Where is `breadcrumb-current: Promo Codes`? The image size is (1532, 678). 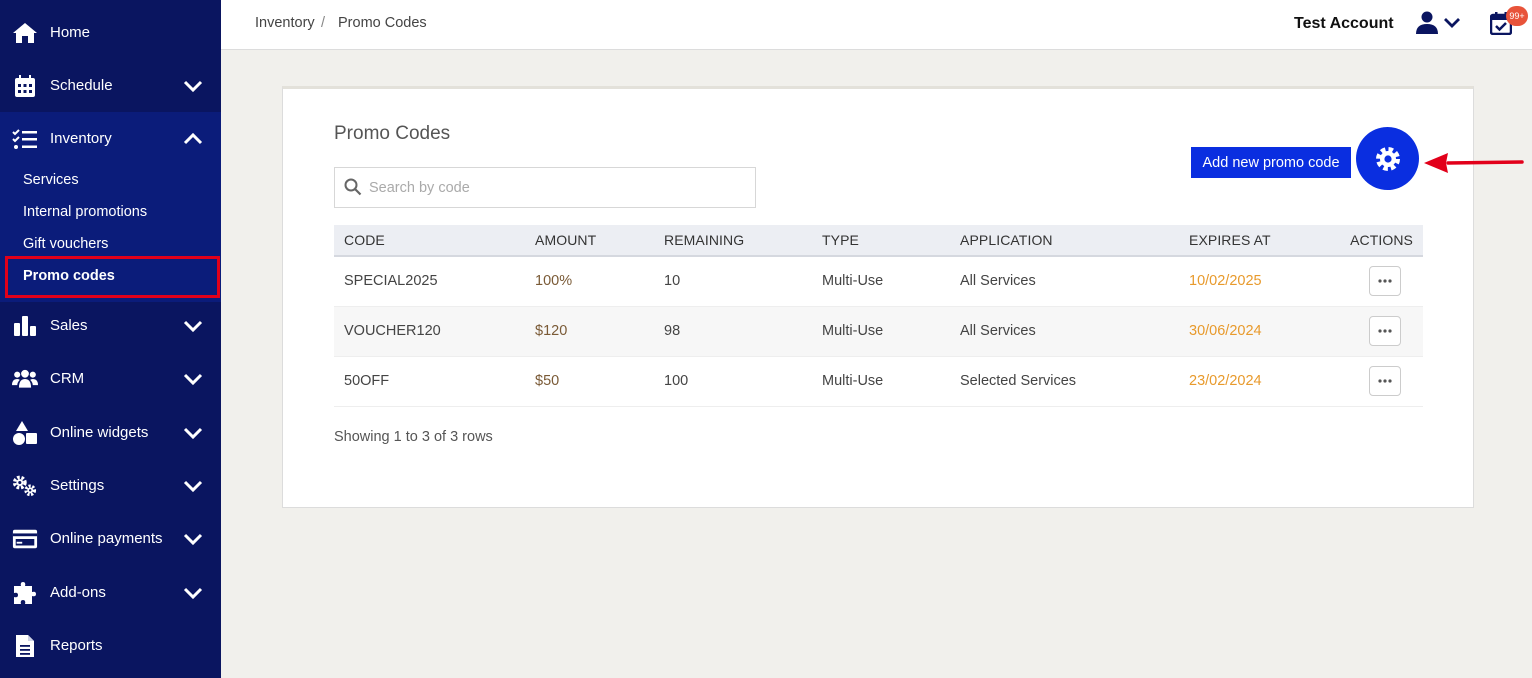
breadcrumb-current: Promo Codes is located at coordinates (382, 23).